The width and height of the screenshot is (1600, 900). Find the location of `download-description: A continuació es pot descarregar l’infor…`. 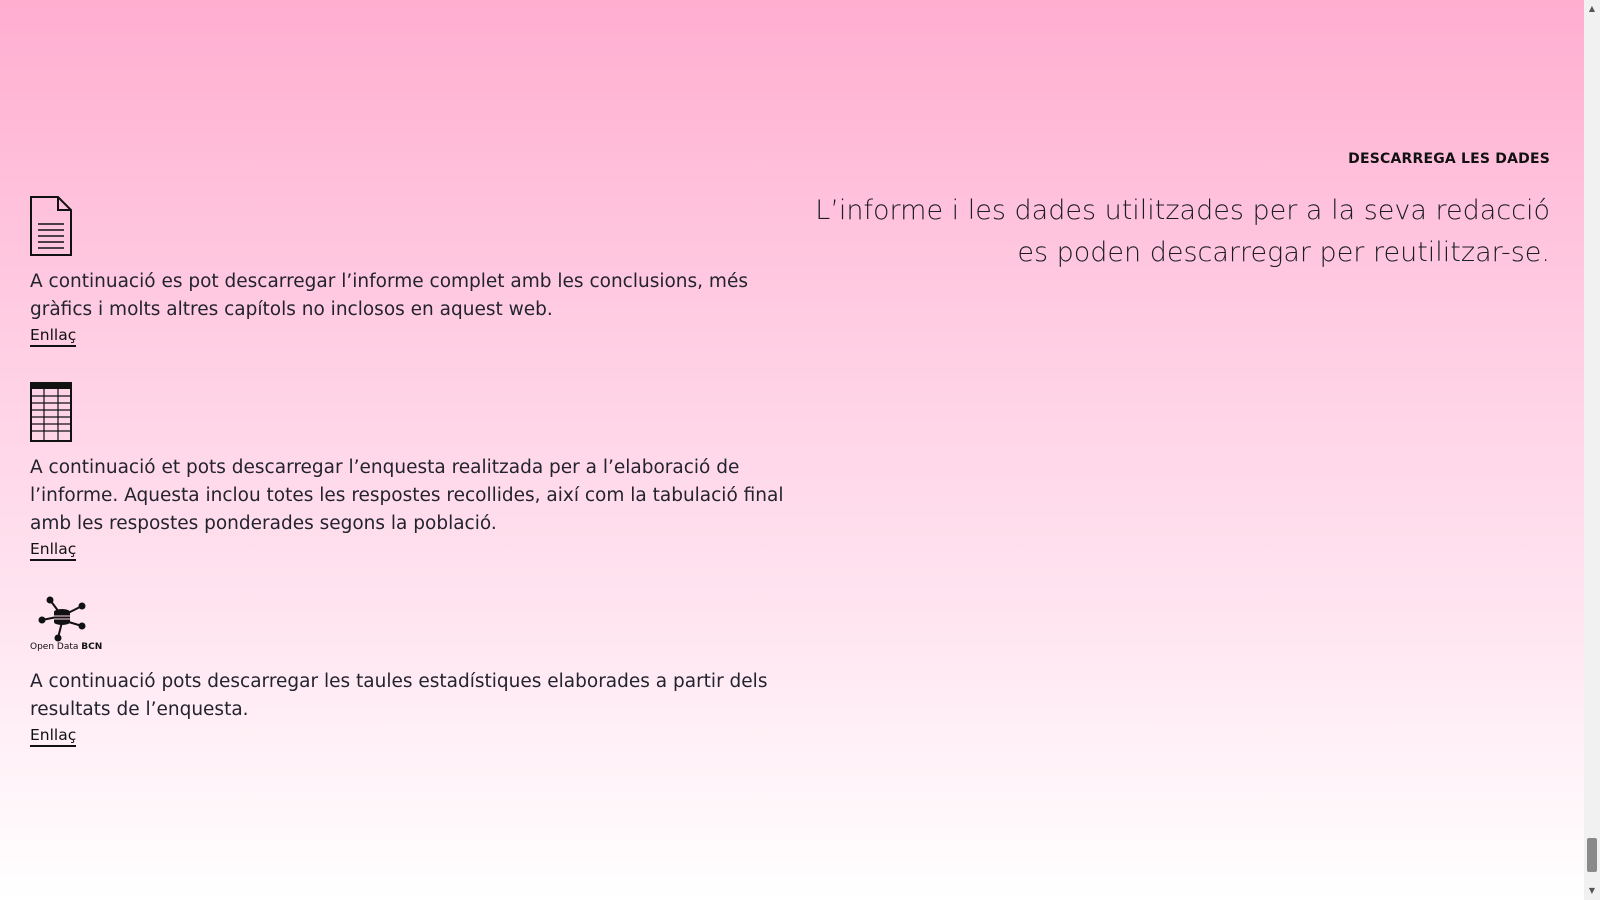

download-description: A continuació es pot descarregar l’infor… is located at coordinates (389, 295).